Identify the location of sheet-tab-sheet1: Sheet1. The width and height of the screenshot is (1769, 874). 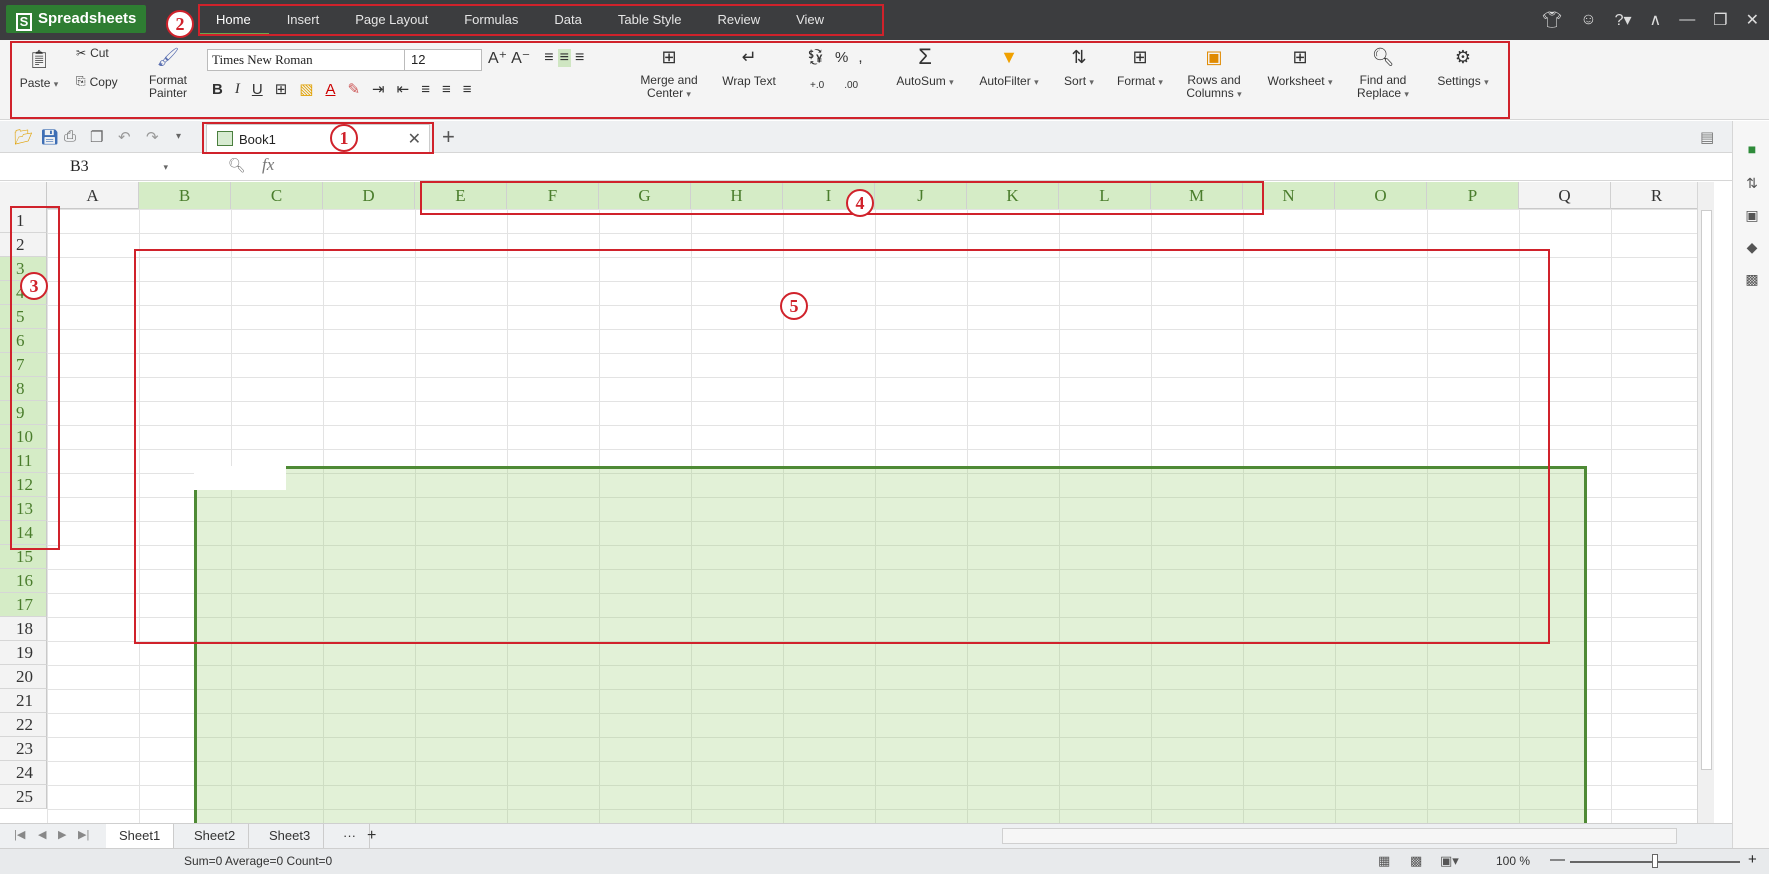
(140, 836).